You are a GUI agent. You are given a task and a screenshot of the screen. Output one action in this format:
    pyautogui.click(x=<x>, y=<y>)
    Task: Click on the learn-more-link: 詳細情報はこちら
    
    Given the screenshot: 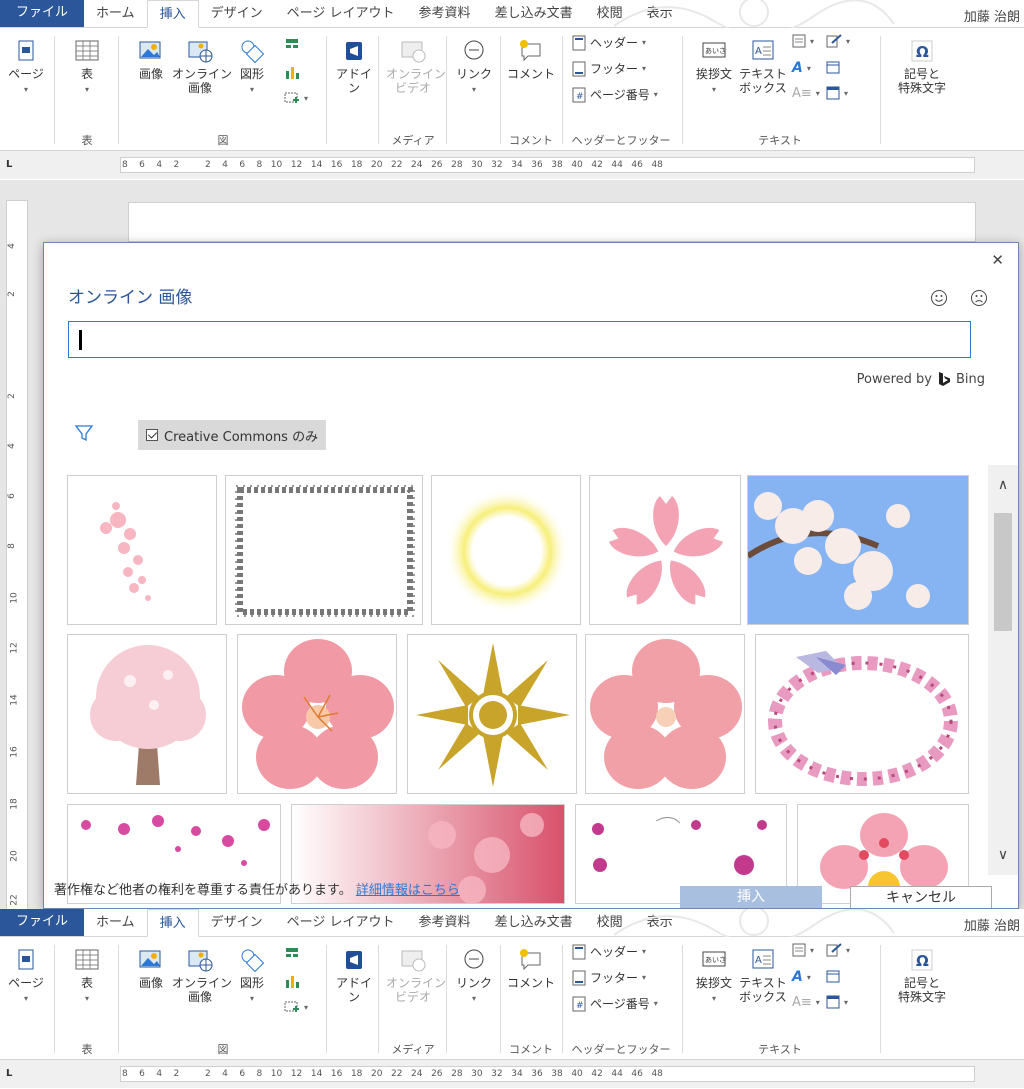 What is the action you would take?
    pyautogui.click(x=408, y=890)
    